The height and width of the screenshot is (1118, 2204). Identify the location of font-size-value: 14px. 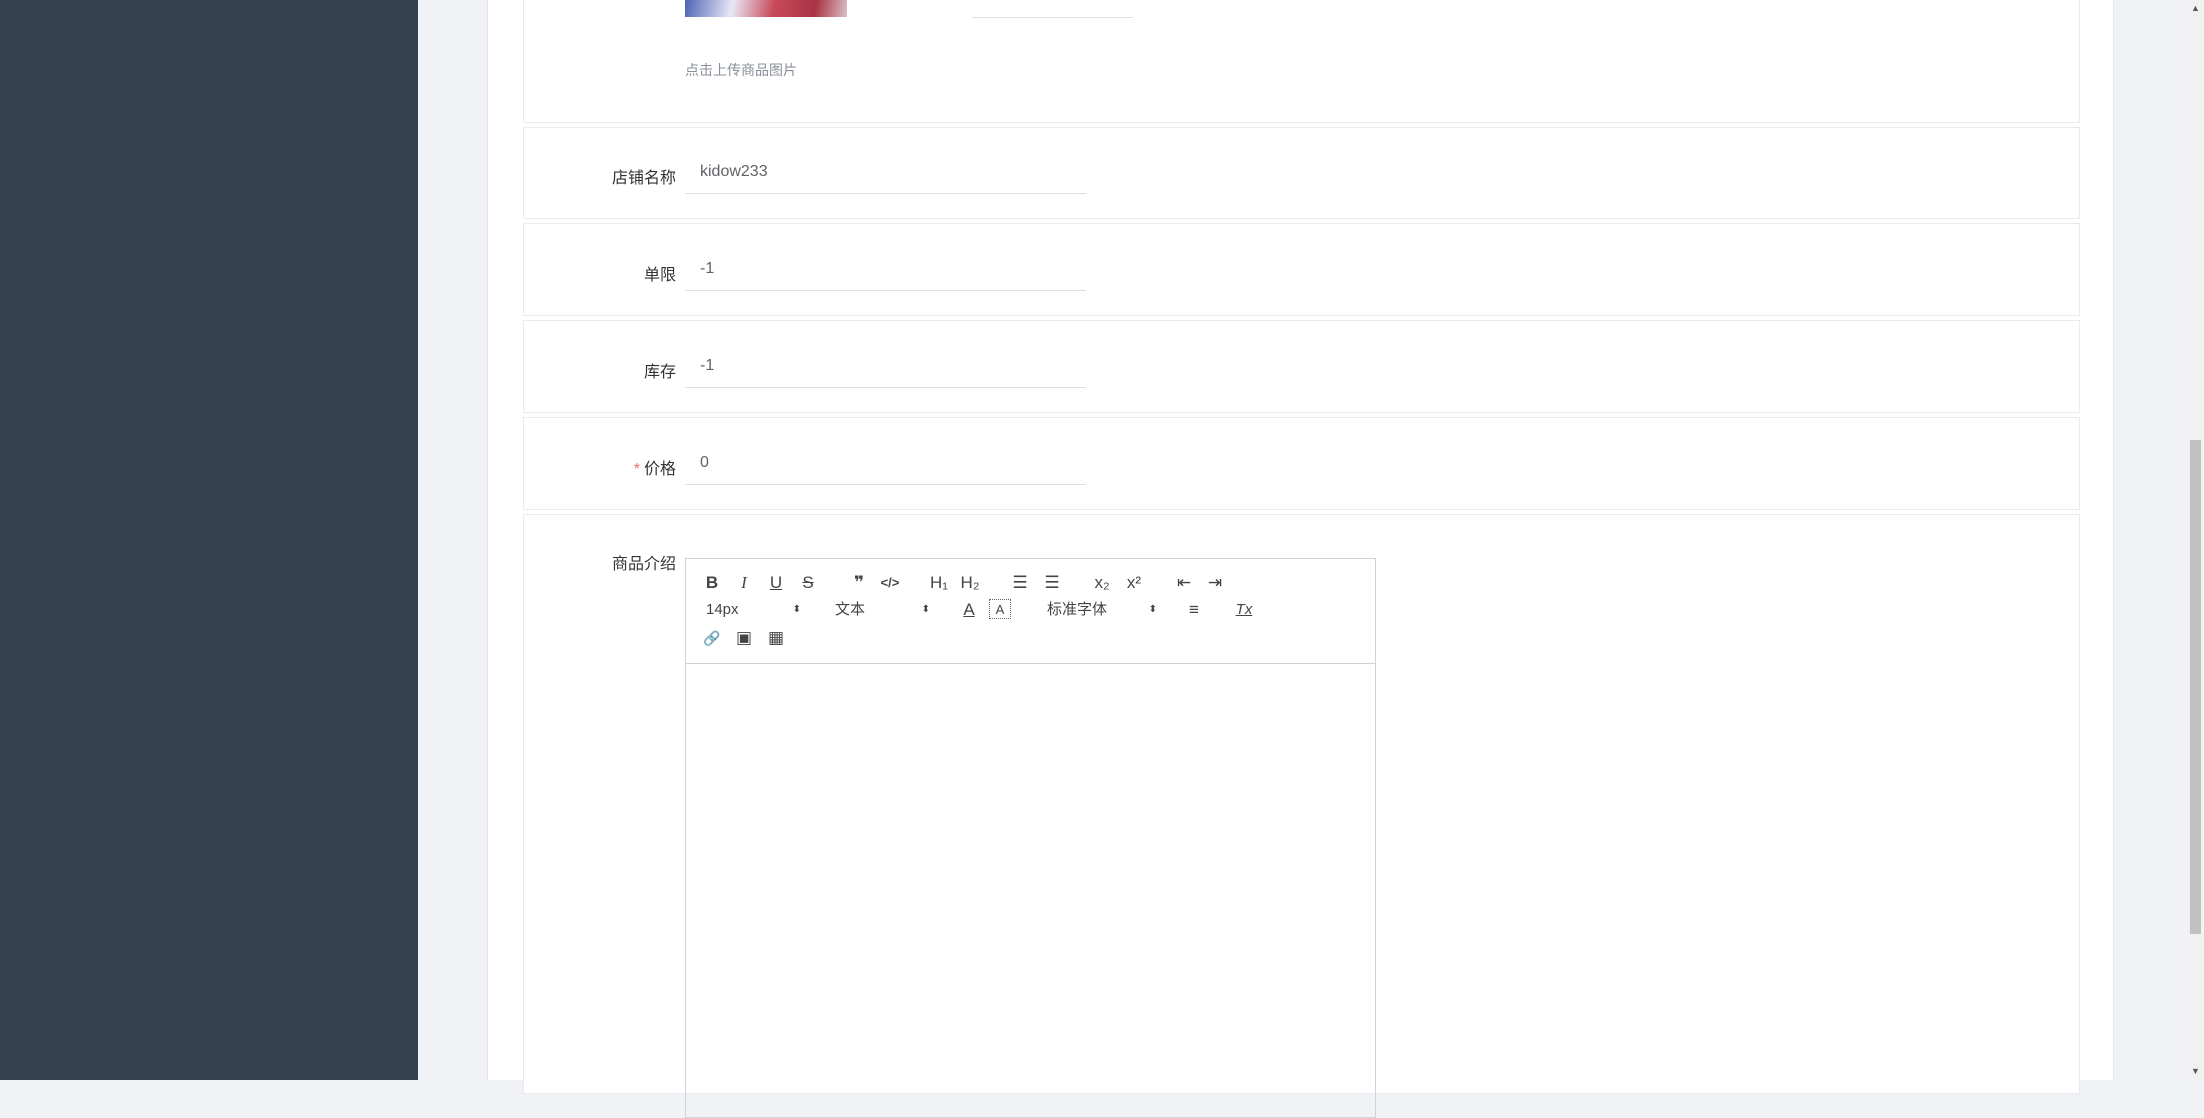
(722, 609).